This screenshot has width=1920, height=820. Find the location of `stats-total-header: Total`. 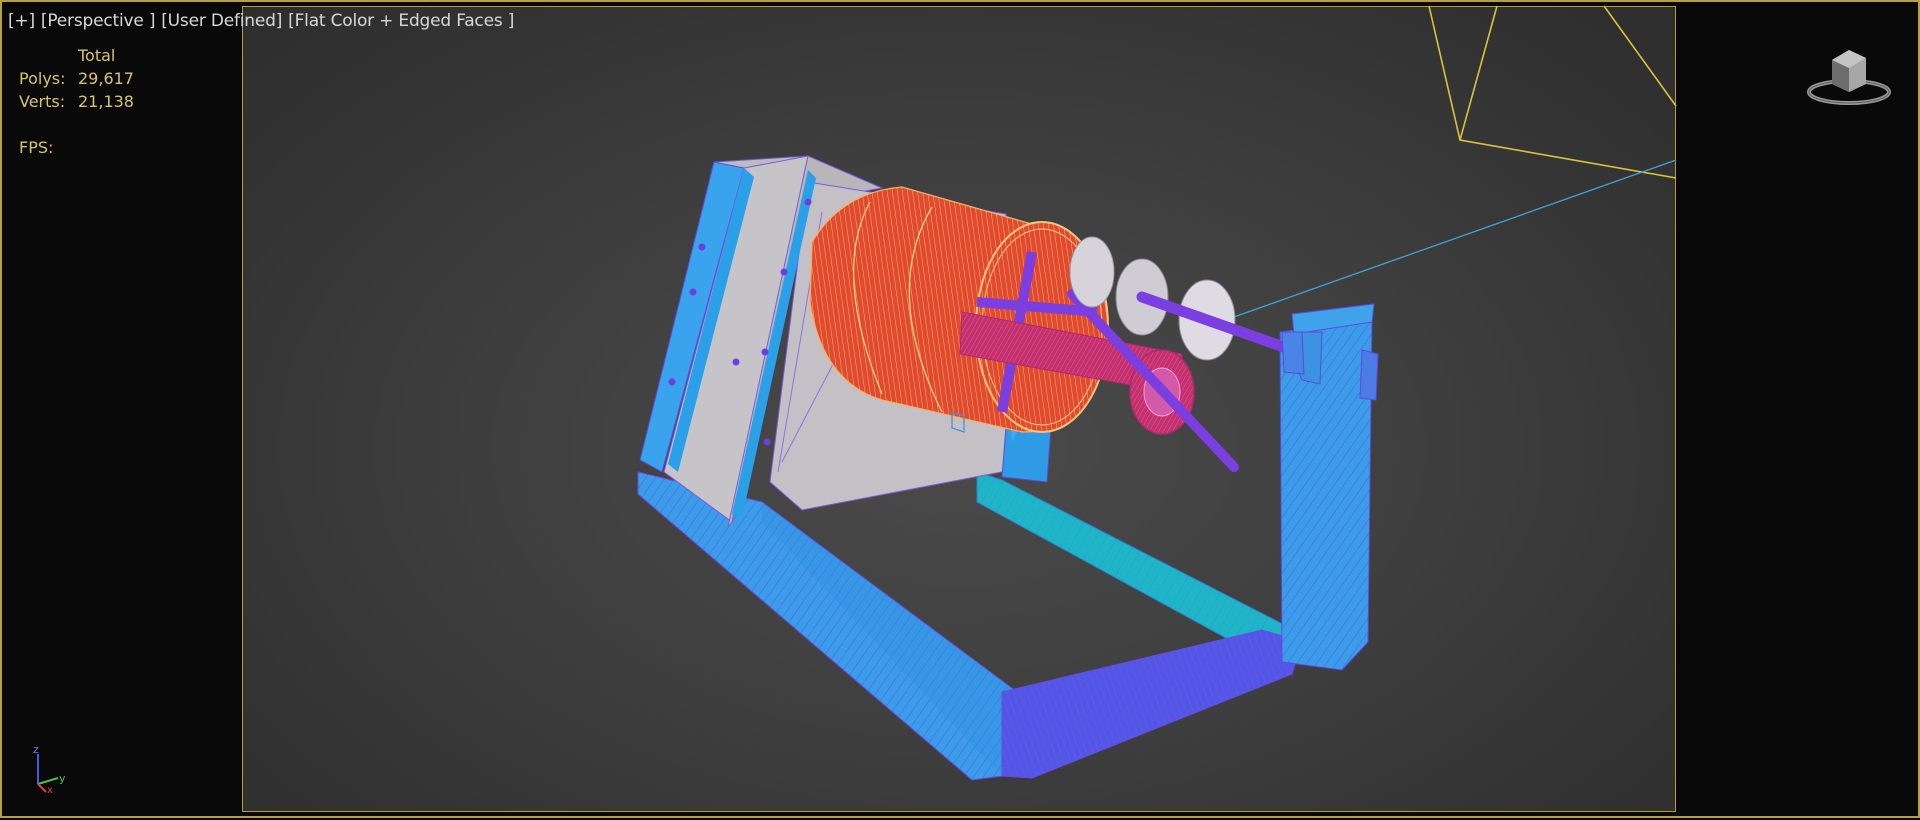

stats-total-header: Total is located at coordinates (97, 55).